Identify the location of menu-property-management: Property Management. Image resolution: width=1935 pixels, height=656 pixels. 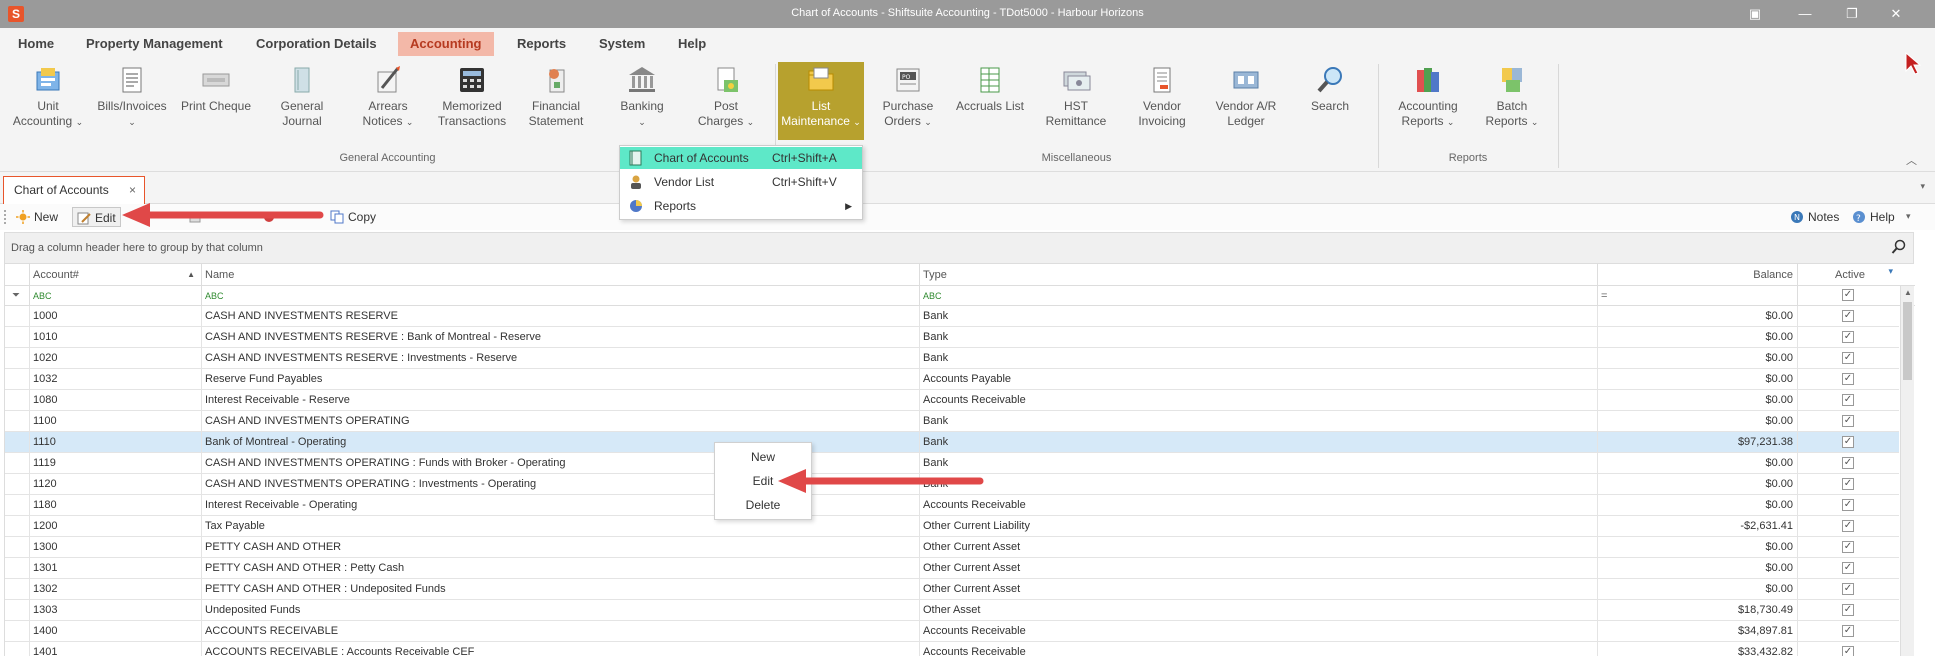
(154, 44).